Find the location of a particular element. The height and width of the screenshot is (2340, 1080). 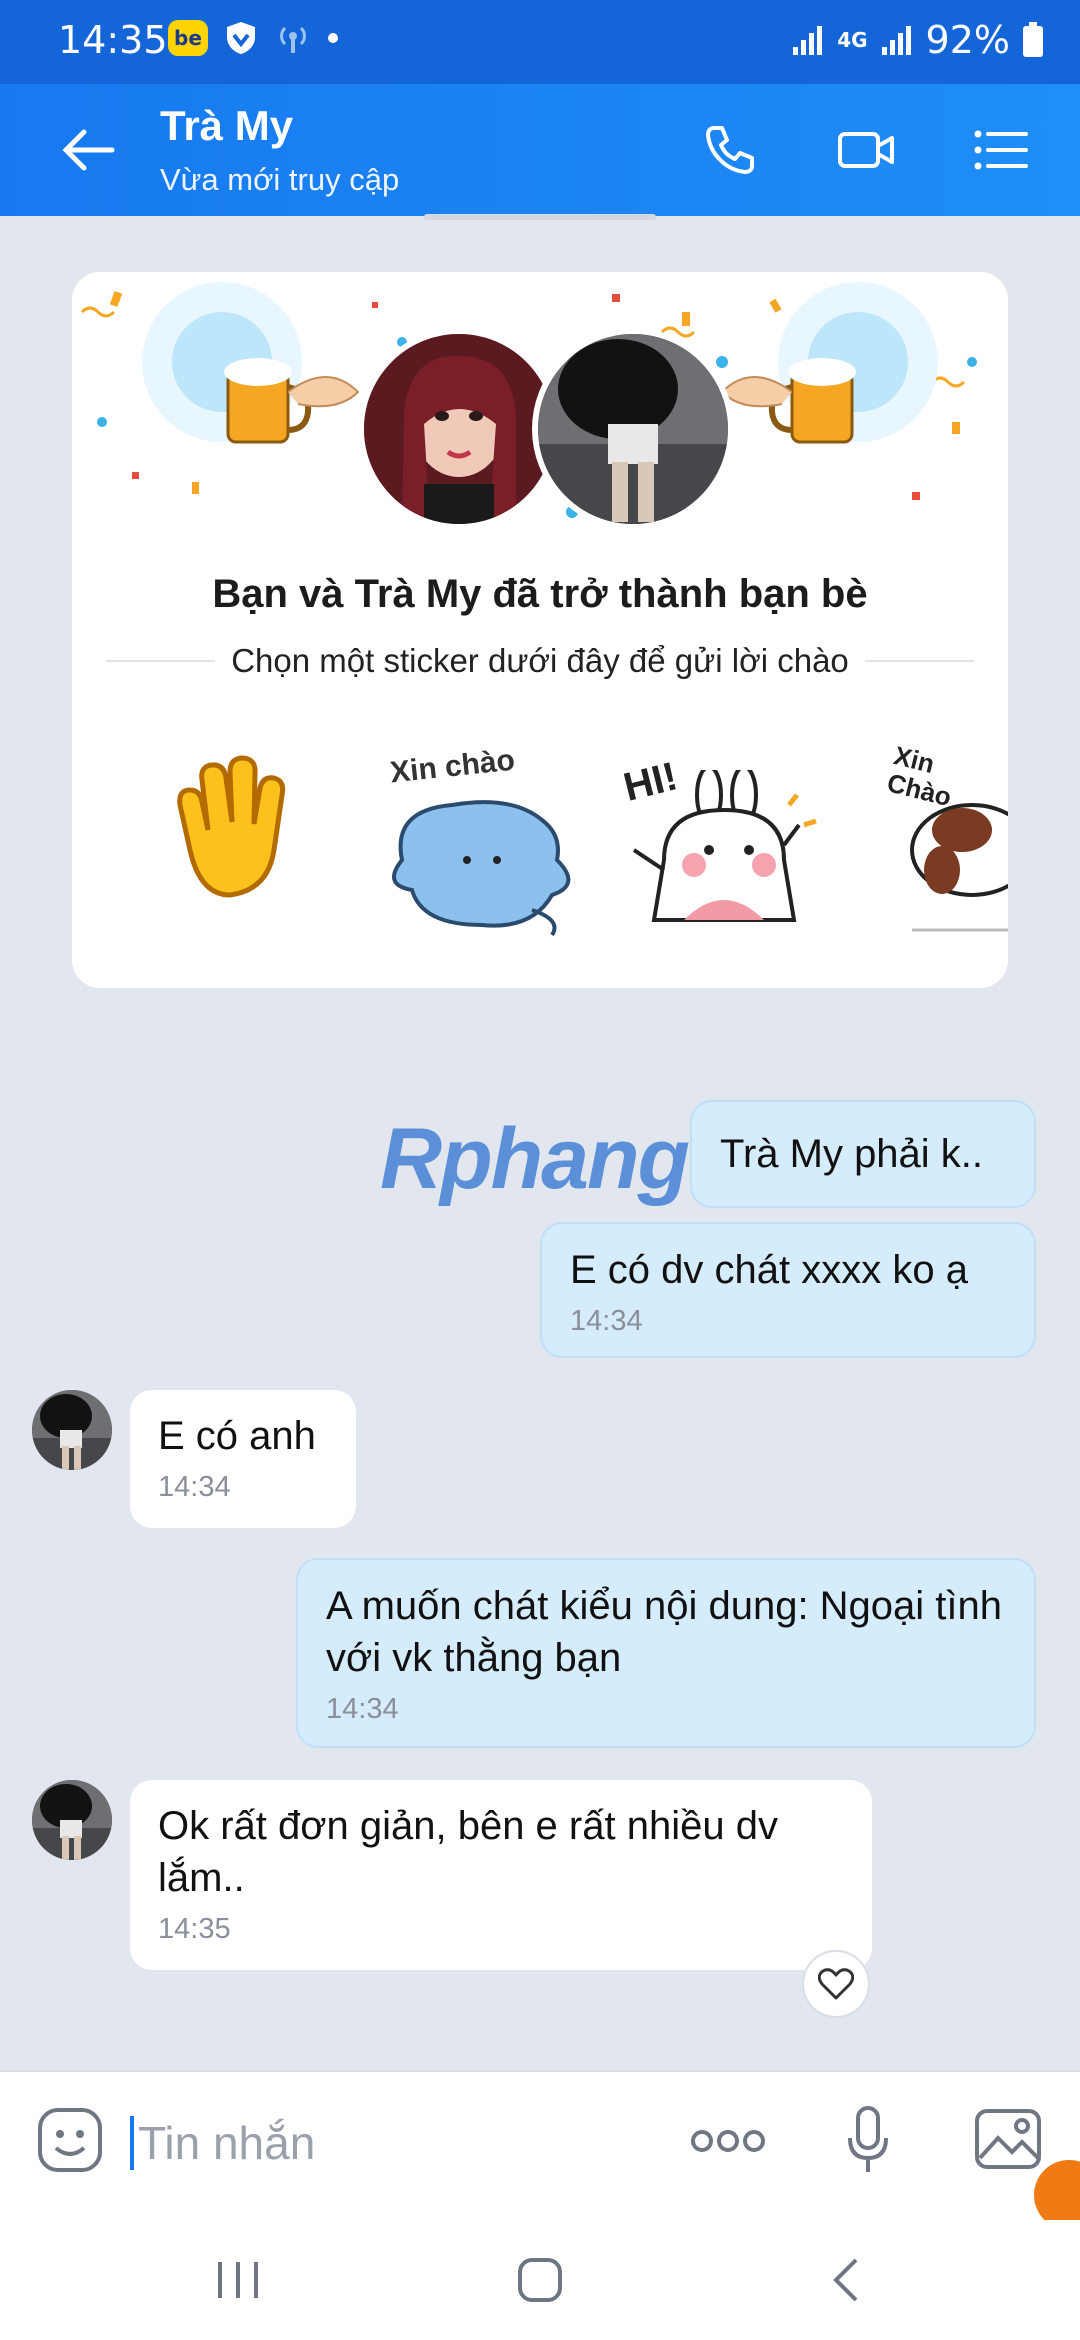

vpn-shield-icon is located at coordinates (241, 38).